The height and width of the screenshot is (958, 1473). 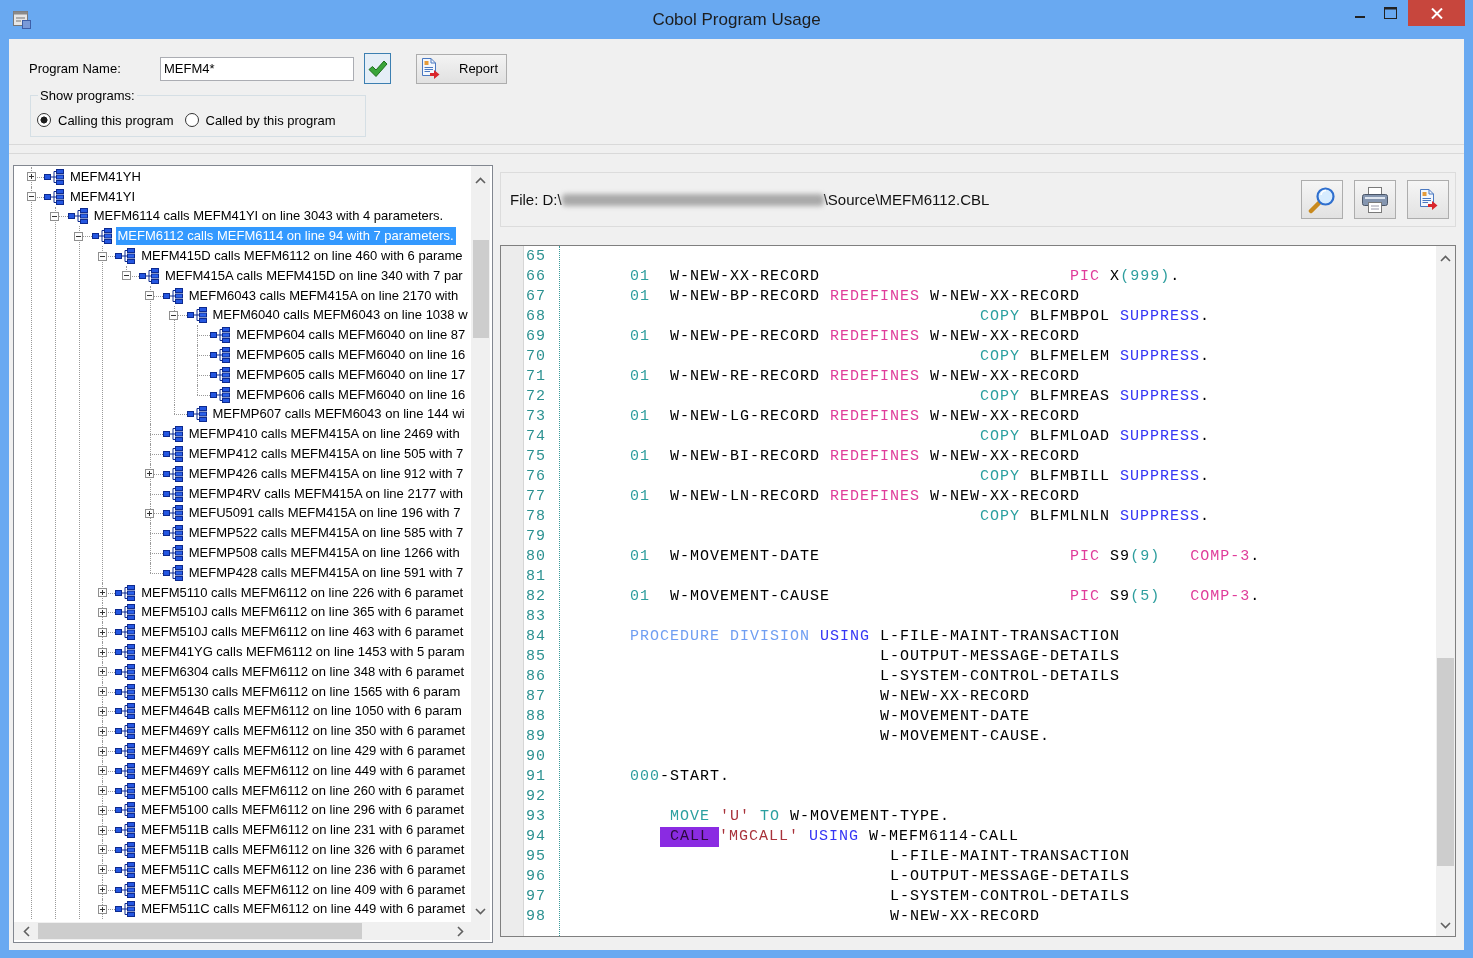 I want to click on tree-item: MEFMP428 calls MEFM415A on line 591 with 7, so click(x=326, y=572).